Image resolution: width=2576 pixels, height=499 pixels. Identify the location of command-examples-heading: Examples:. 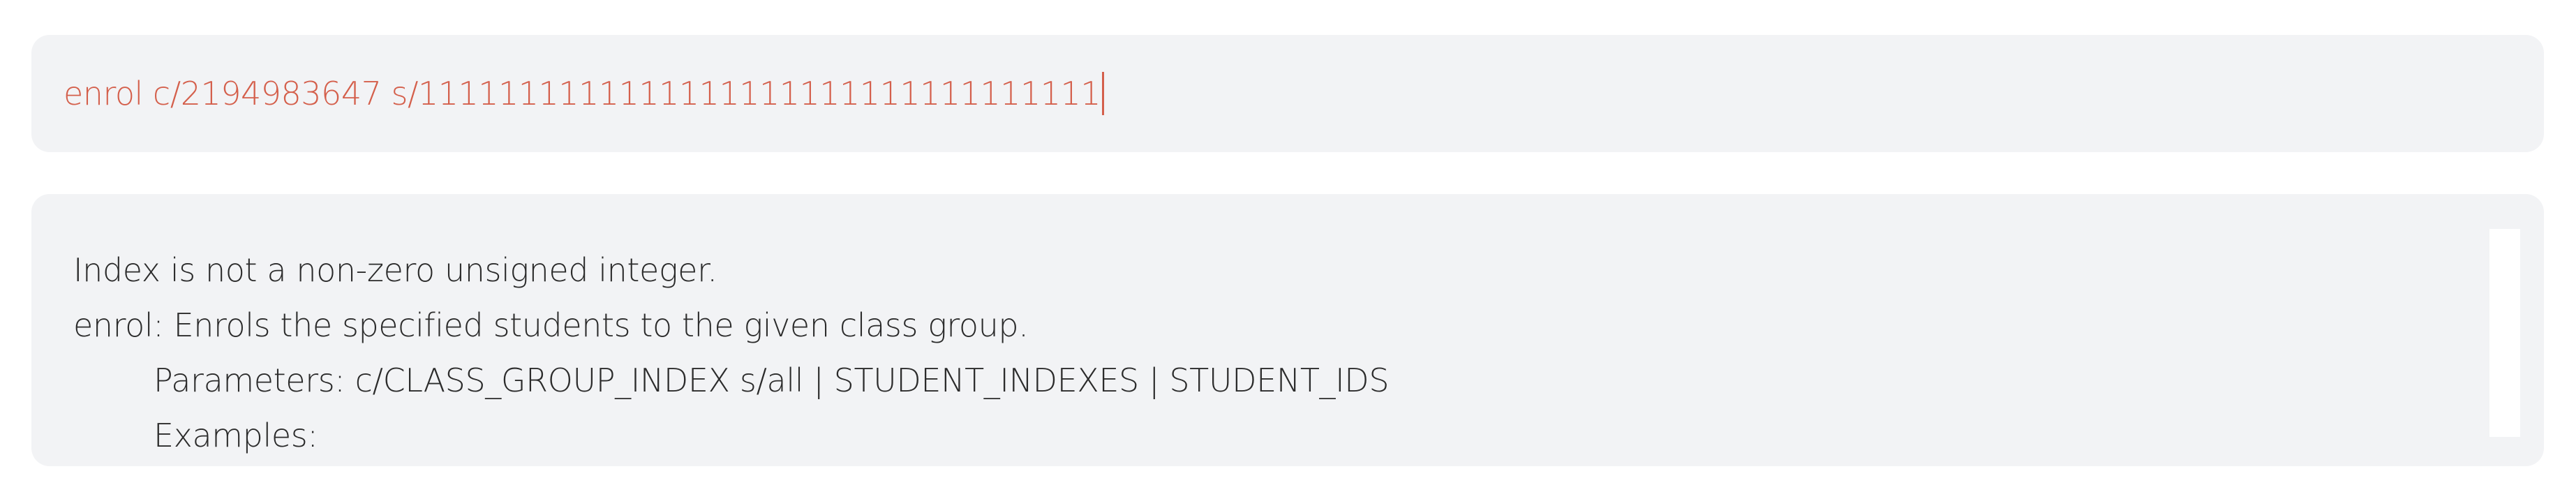
(236, 435).